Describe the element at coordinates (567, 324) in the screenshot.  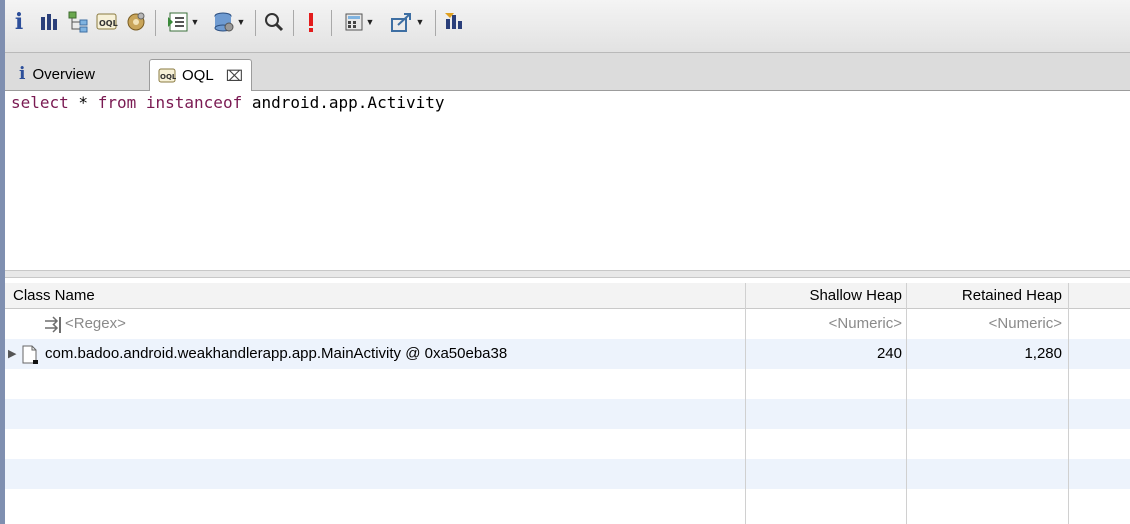
I see `filter-row: <Regex> <Numeric> <Numeric>` at that location.